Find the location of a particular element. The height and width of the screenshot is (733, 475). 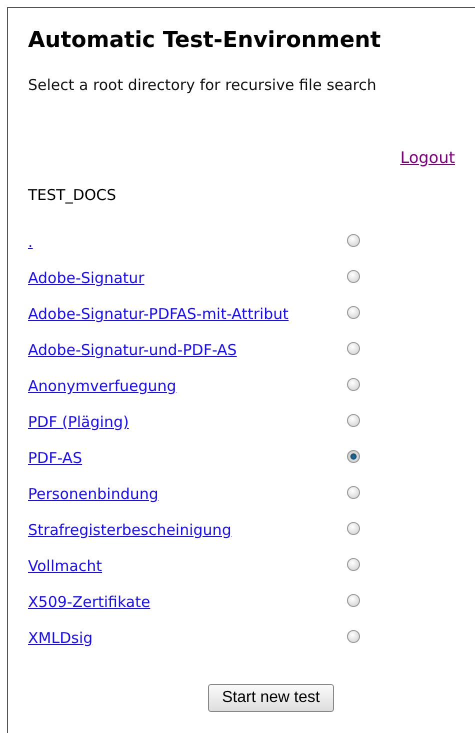

start-test-button: Start new test is located at coordinates (271, 698).